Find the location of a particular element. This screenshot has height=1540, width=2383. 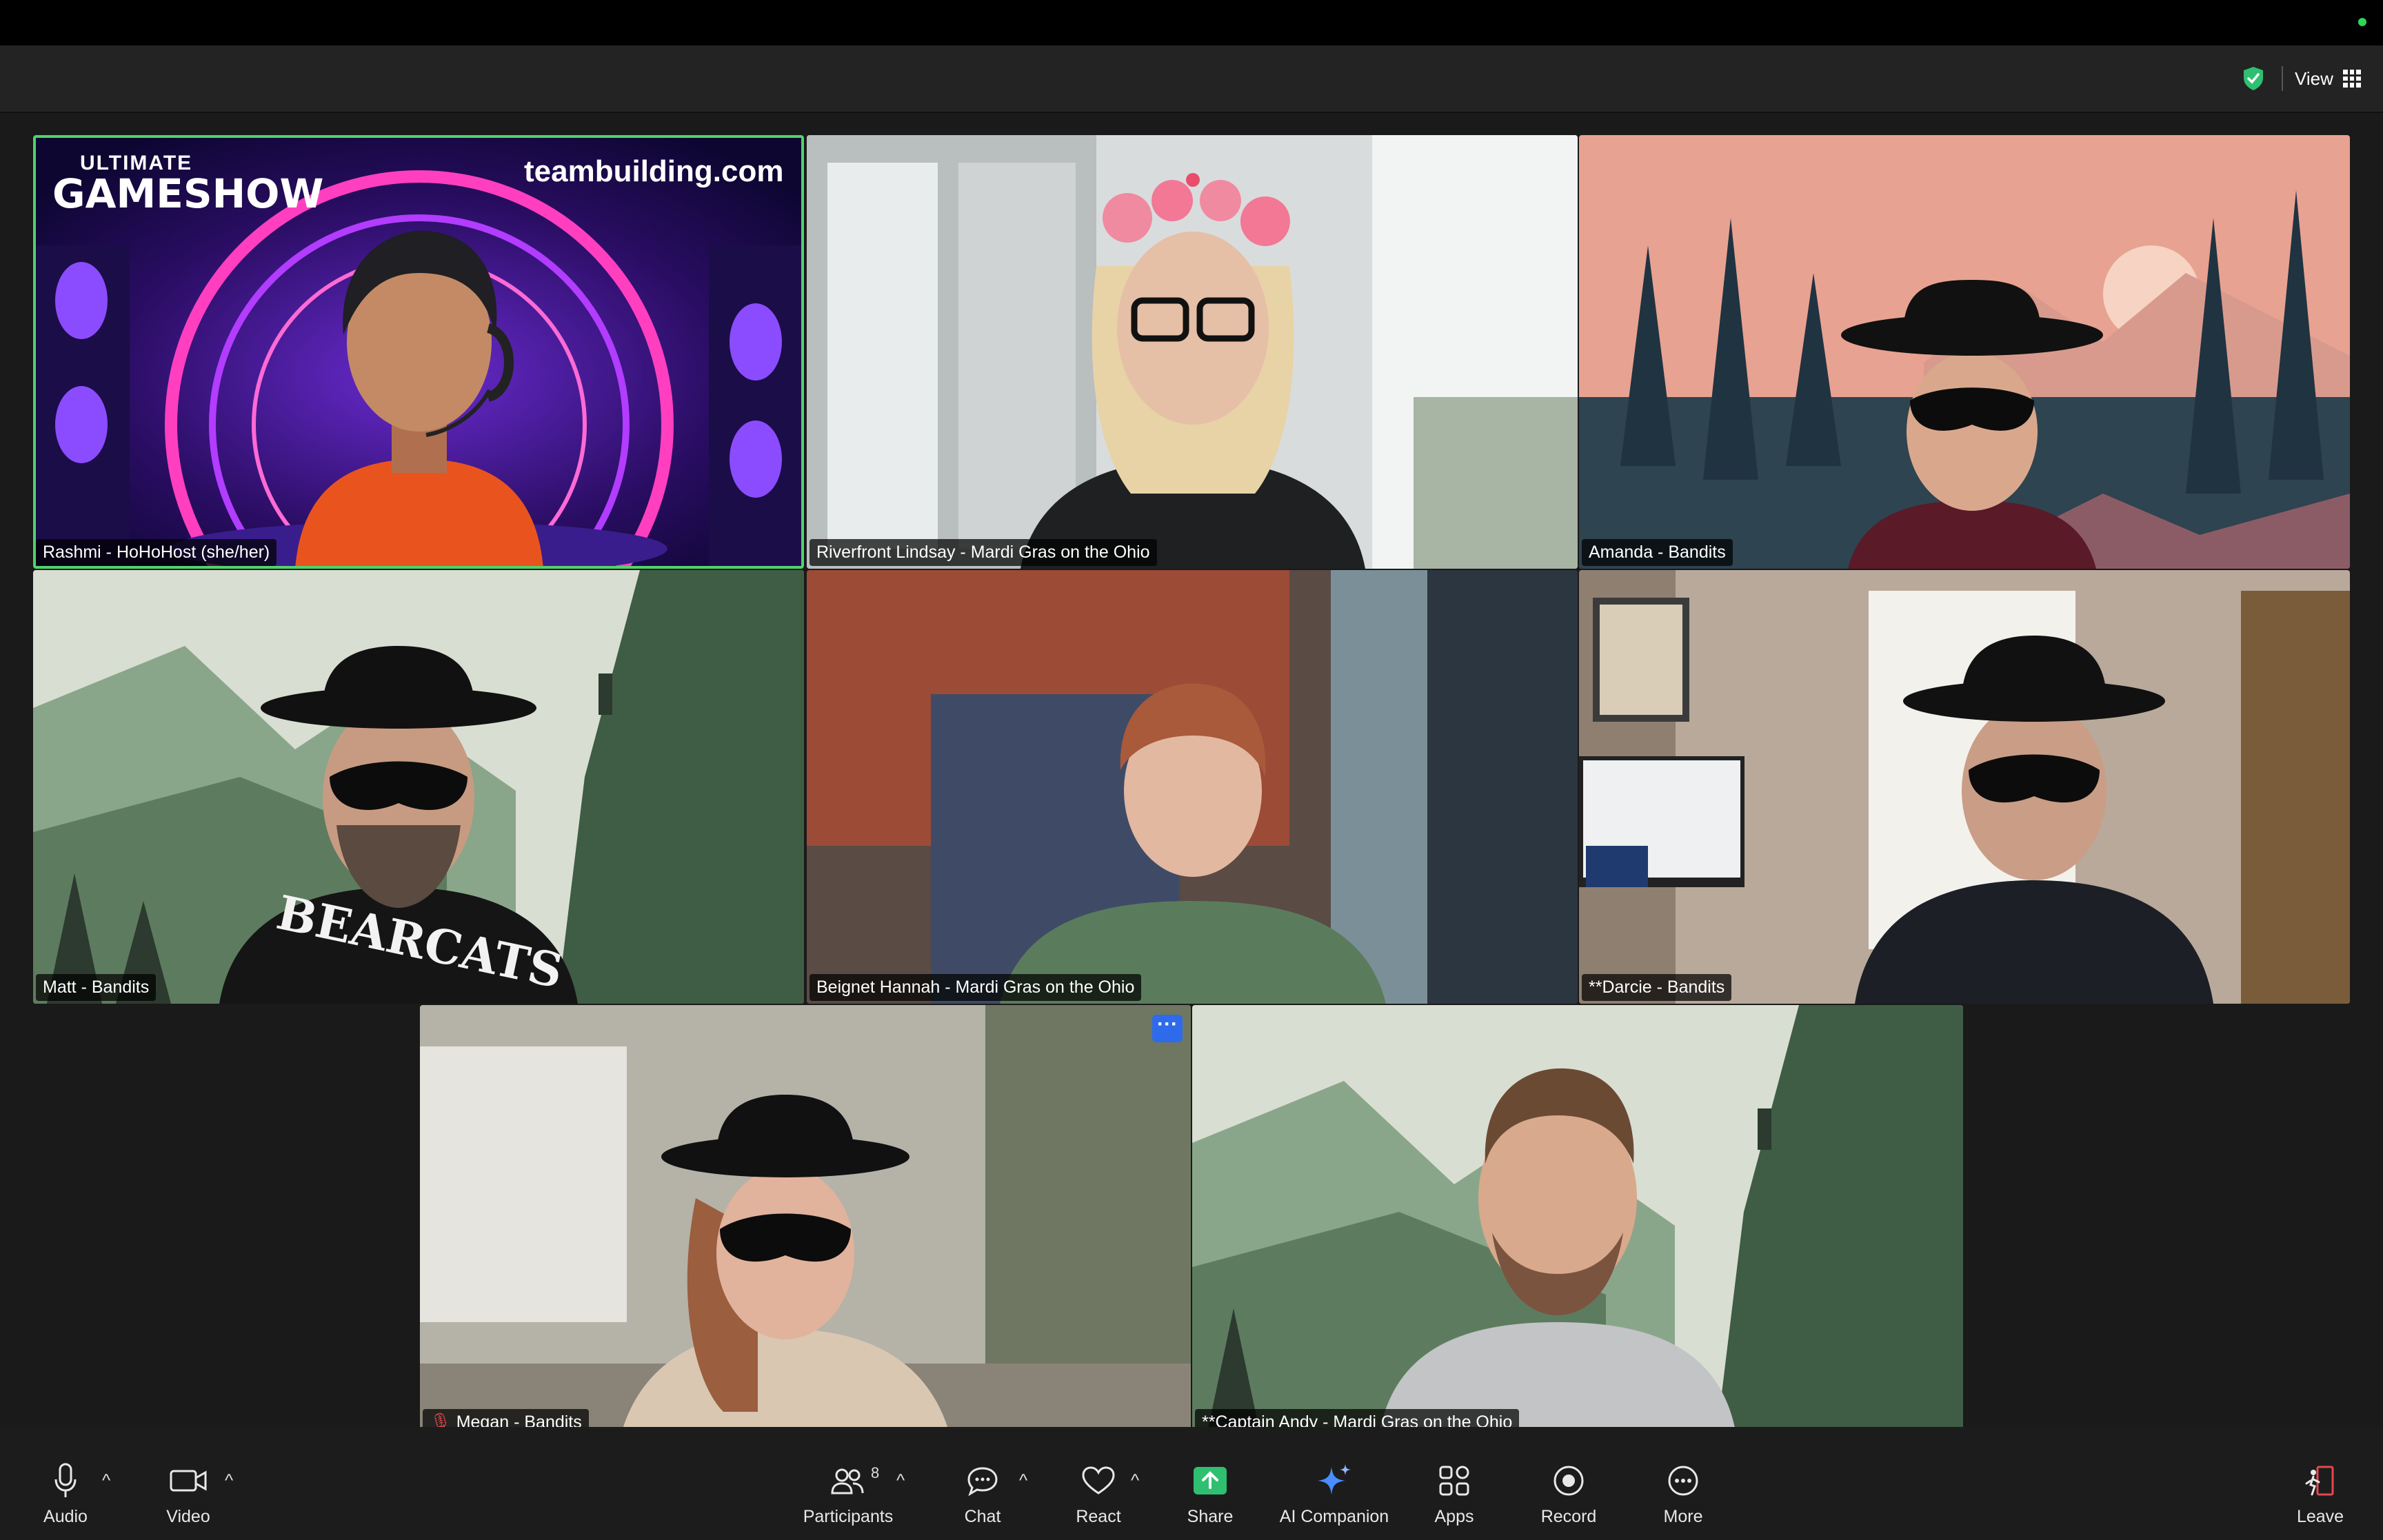

video-tile-hannah: Beignet Hannah - Mardi Gras on the Ohio is located at coordinates (1192, 787).